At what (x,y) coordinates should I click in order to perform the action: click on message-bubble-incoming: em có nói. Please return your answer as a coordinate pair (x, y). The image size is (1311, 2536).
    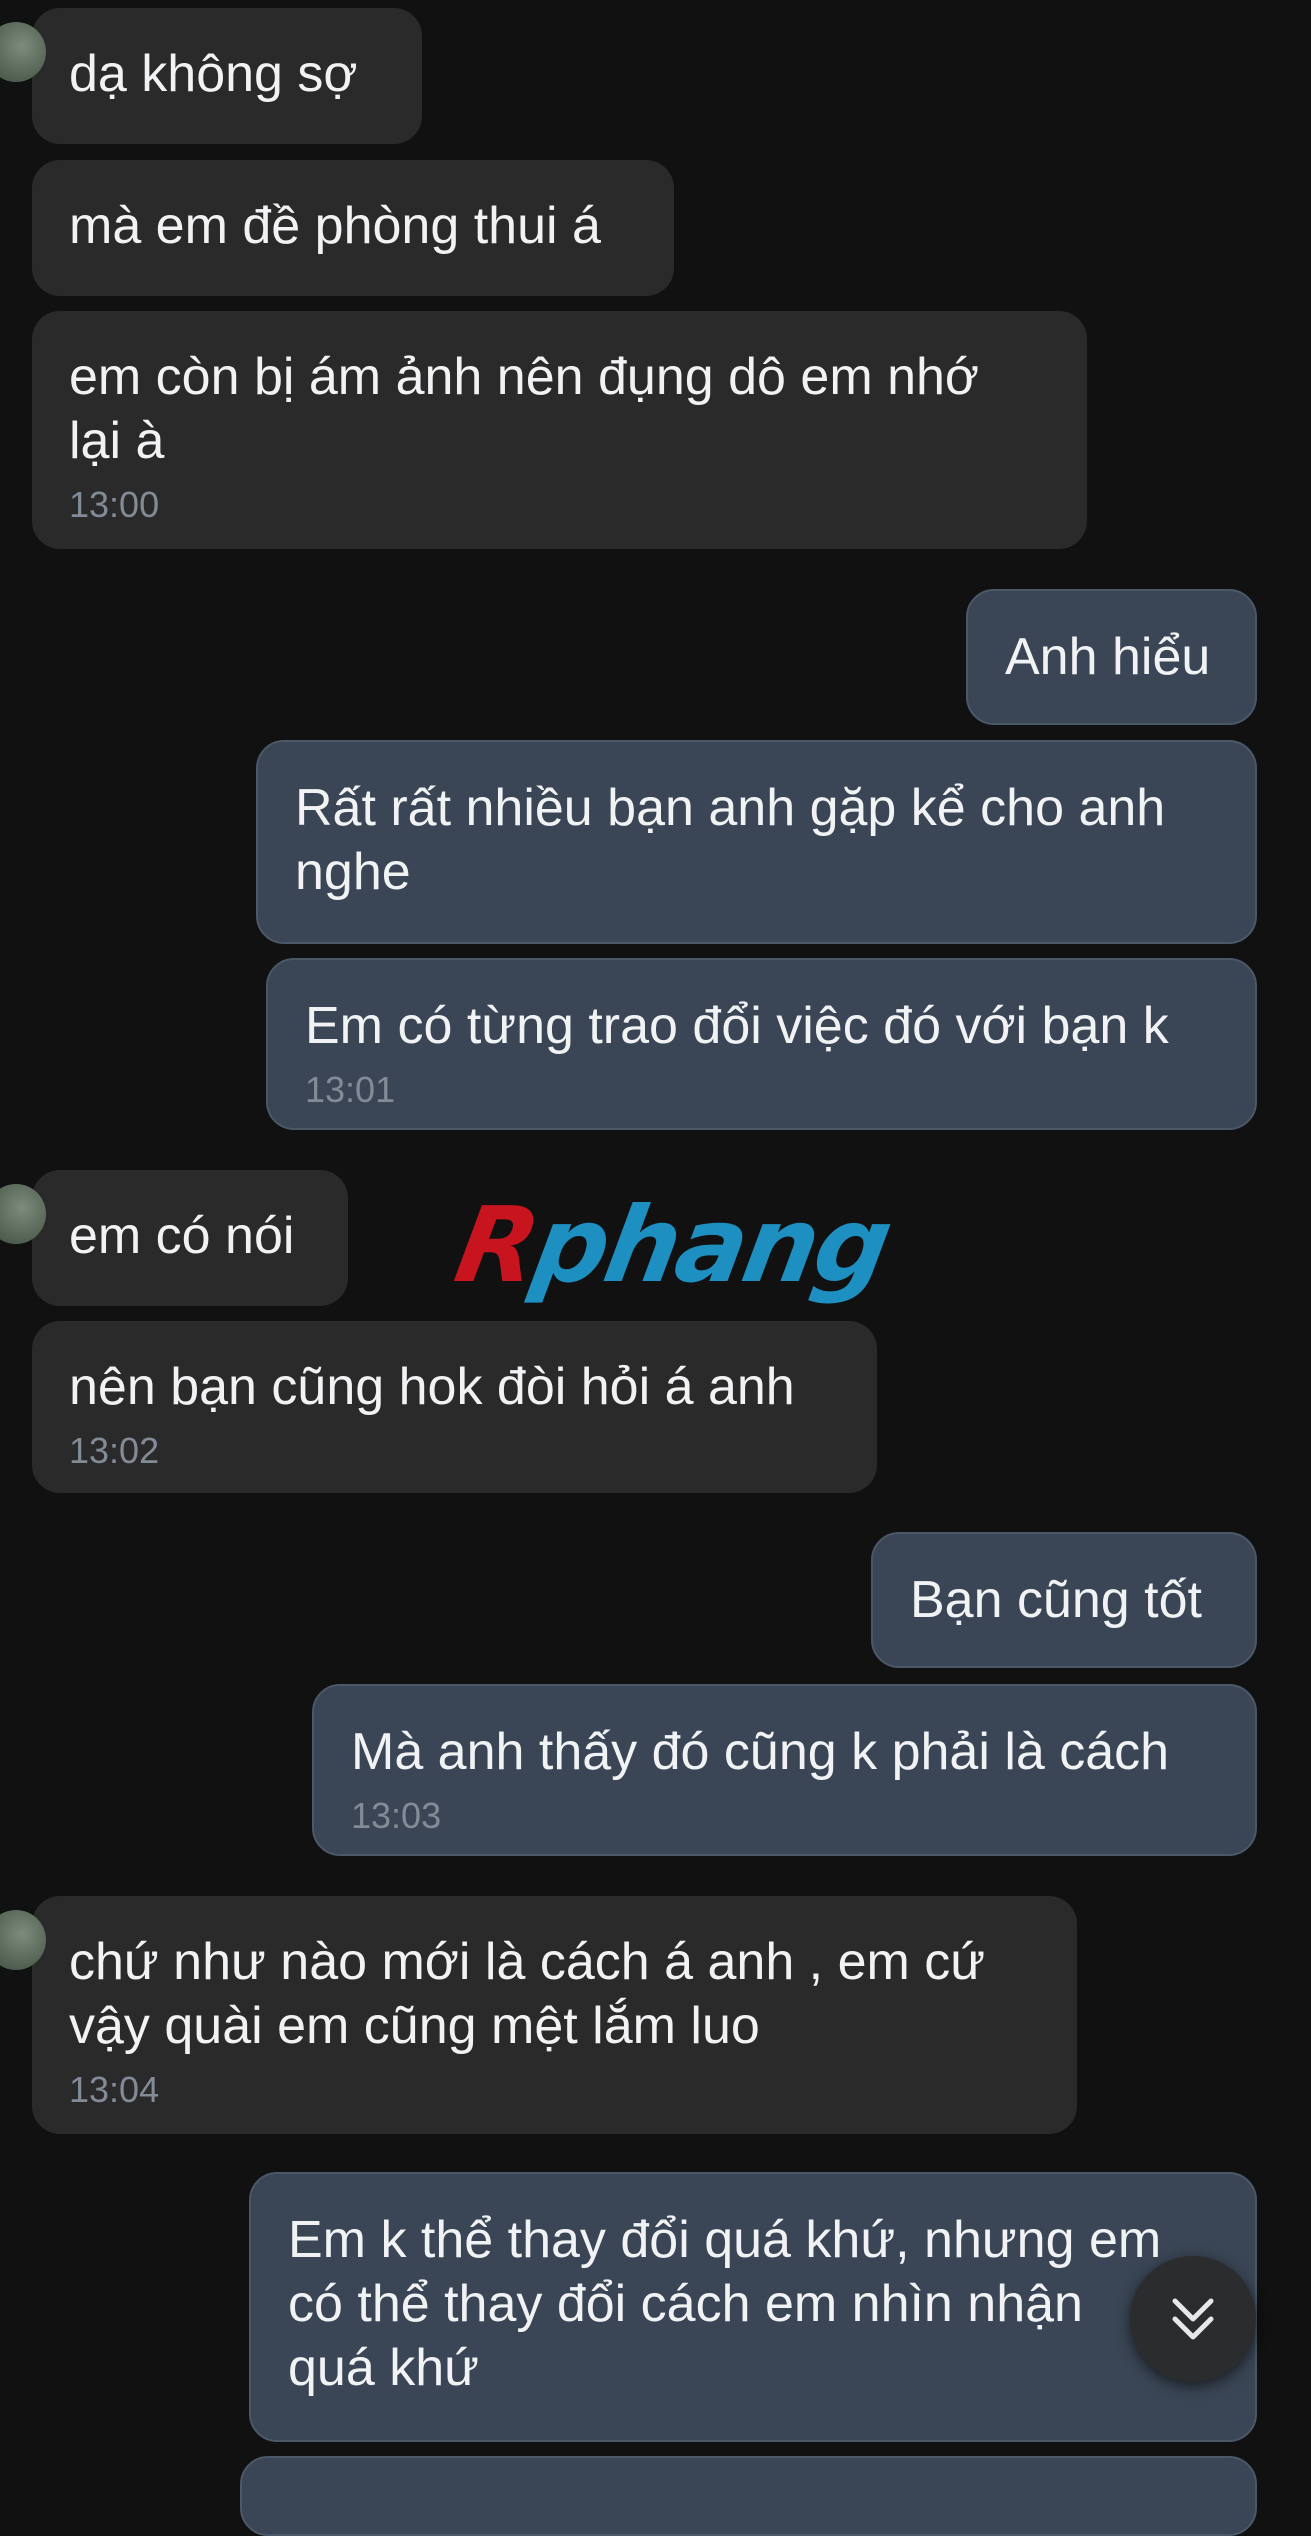
    Looking at the image, I should click on (174, 1238).